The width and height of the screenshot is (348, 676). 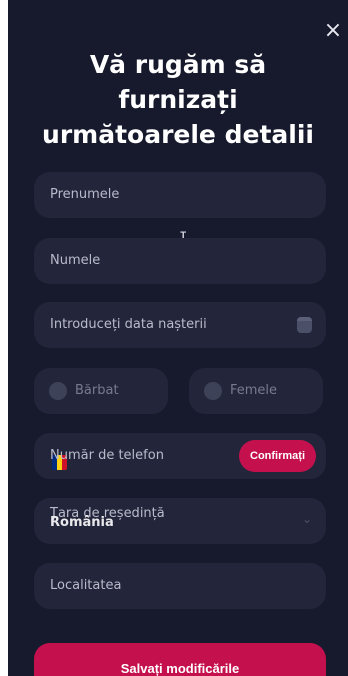 I want to click on calendar-icon, so click(x=304, y=325).